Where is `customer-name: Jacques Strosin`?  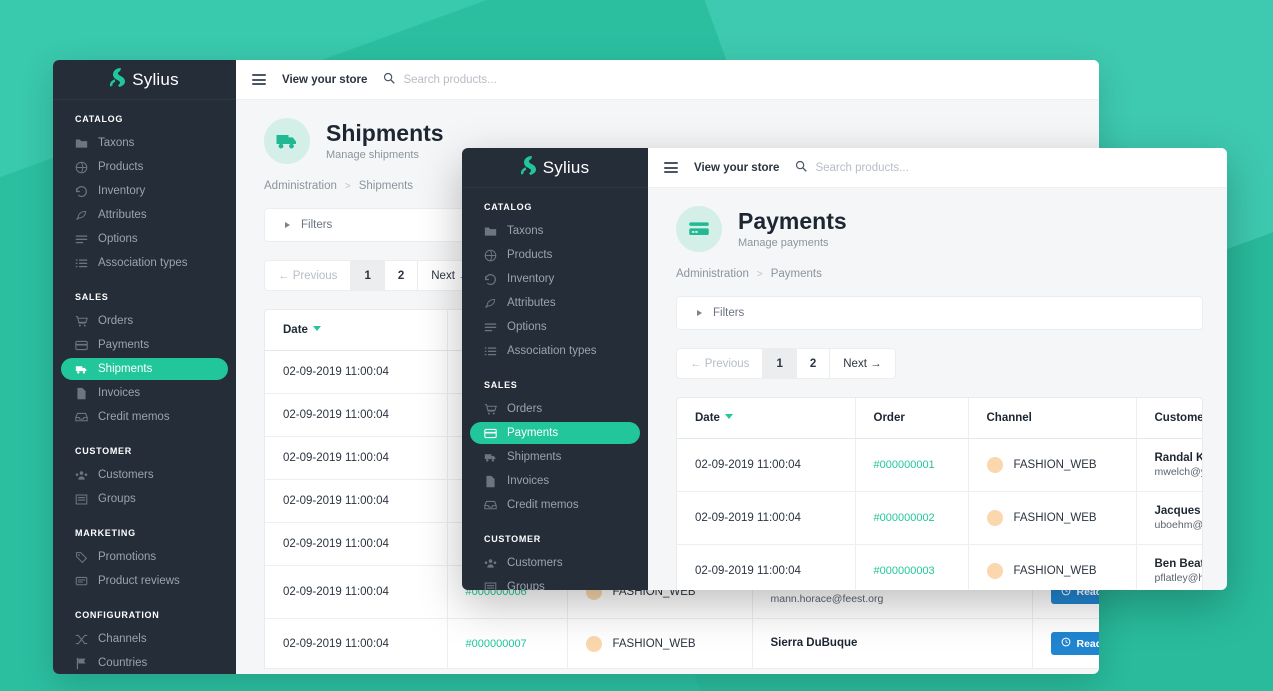 customer-name: Jacques Strosin is located at coordinates (1178, 511).